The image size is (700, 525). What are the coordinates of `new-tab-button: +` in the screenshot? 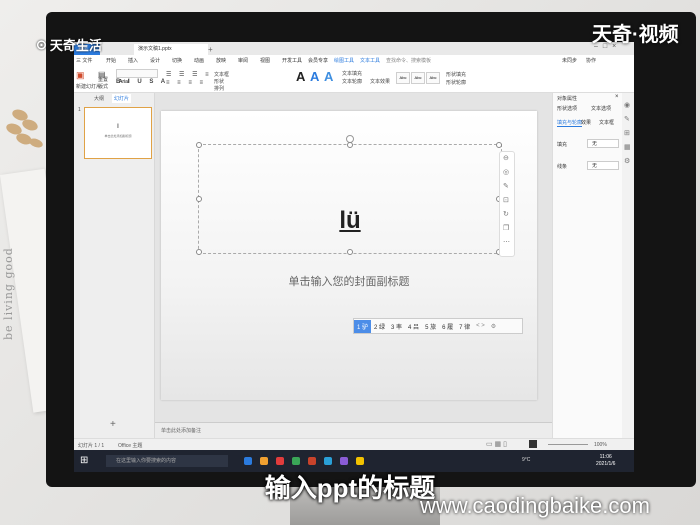 It's located at (210, 49).